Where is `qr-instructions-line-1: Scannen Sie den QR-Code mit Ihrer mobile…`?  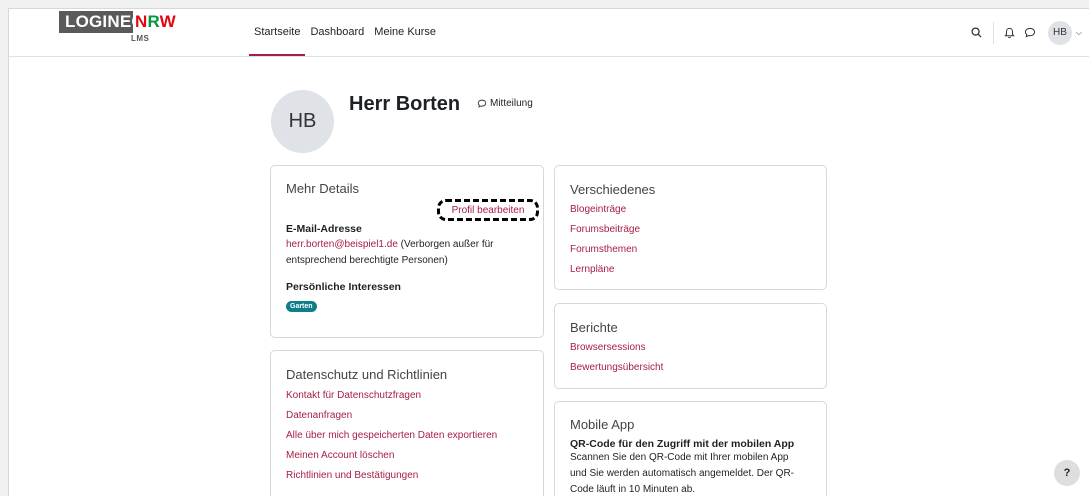 qr-instructions-line-1: Scannen Sie den QR-Code mit Ihrer mobile… is located at coordinates (679, 457).